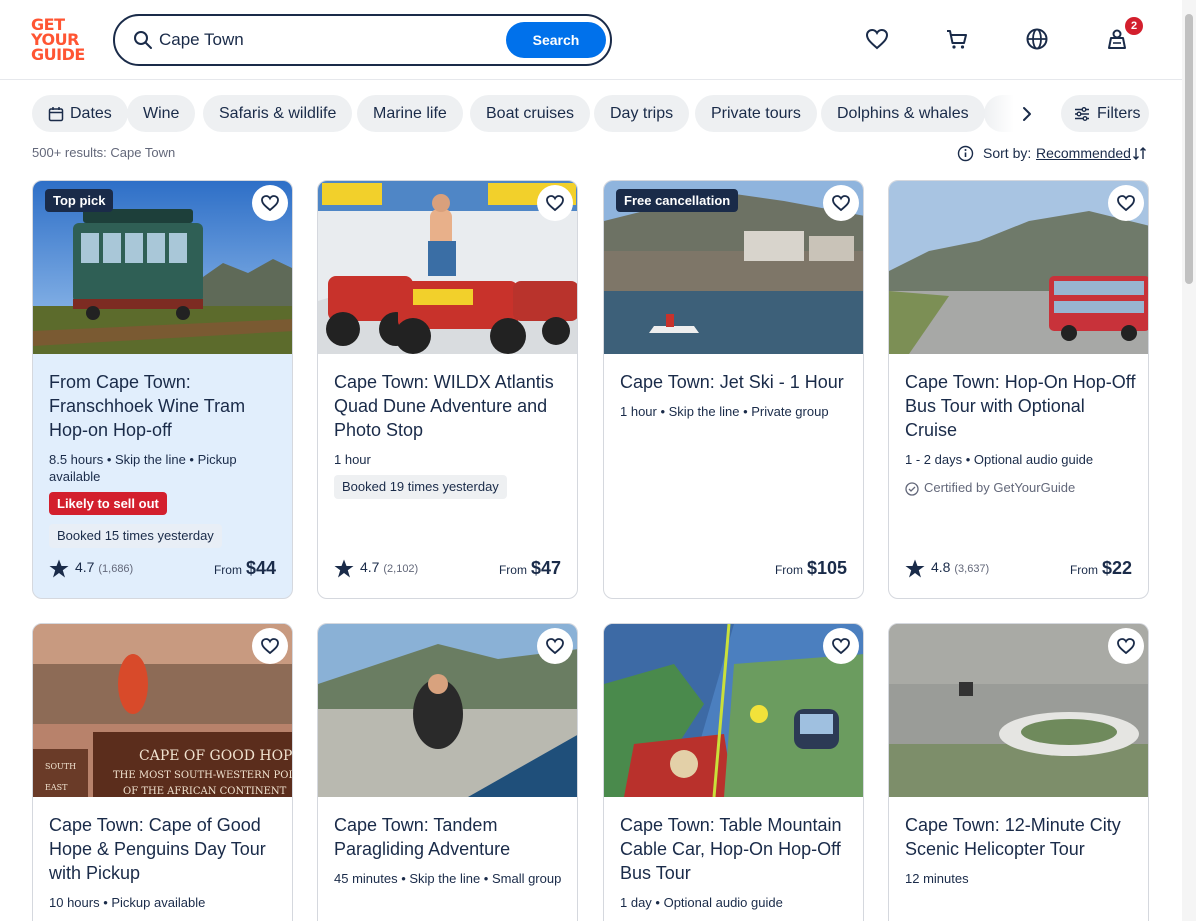  What do you see at coordinates (999, 113) in the screenshot?
I see `chips-fade` at bounding box center [999, 113].